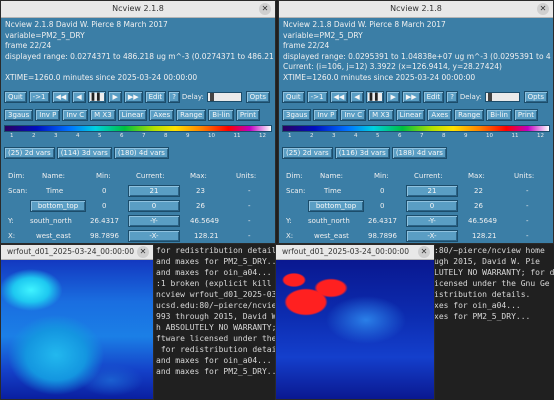  Describe the element at coordinates (141, 153) in the screenshot. I see `vars-4d-button: (180) 4d vars` at that location.